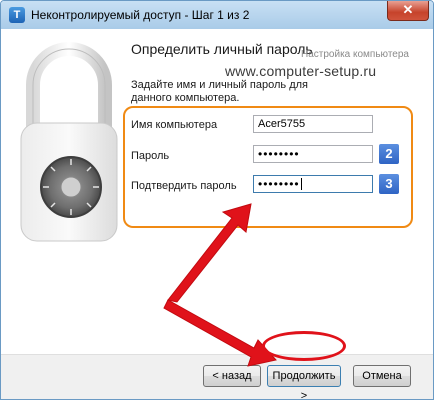 The height and width of the screenshot is (400, 434). Describe the element at coordinates (279, 154) in the screenshot. I see `password-value: ••••••••` at that location.